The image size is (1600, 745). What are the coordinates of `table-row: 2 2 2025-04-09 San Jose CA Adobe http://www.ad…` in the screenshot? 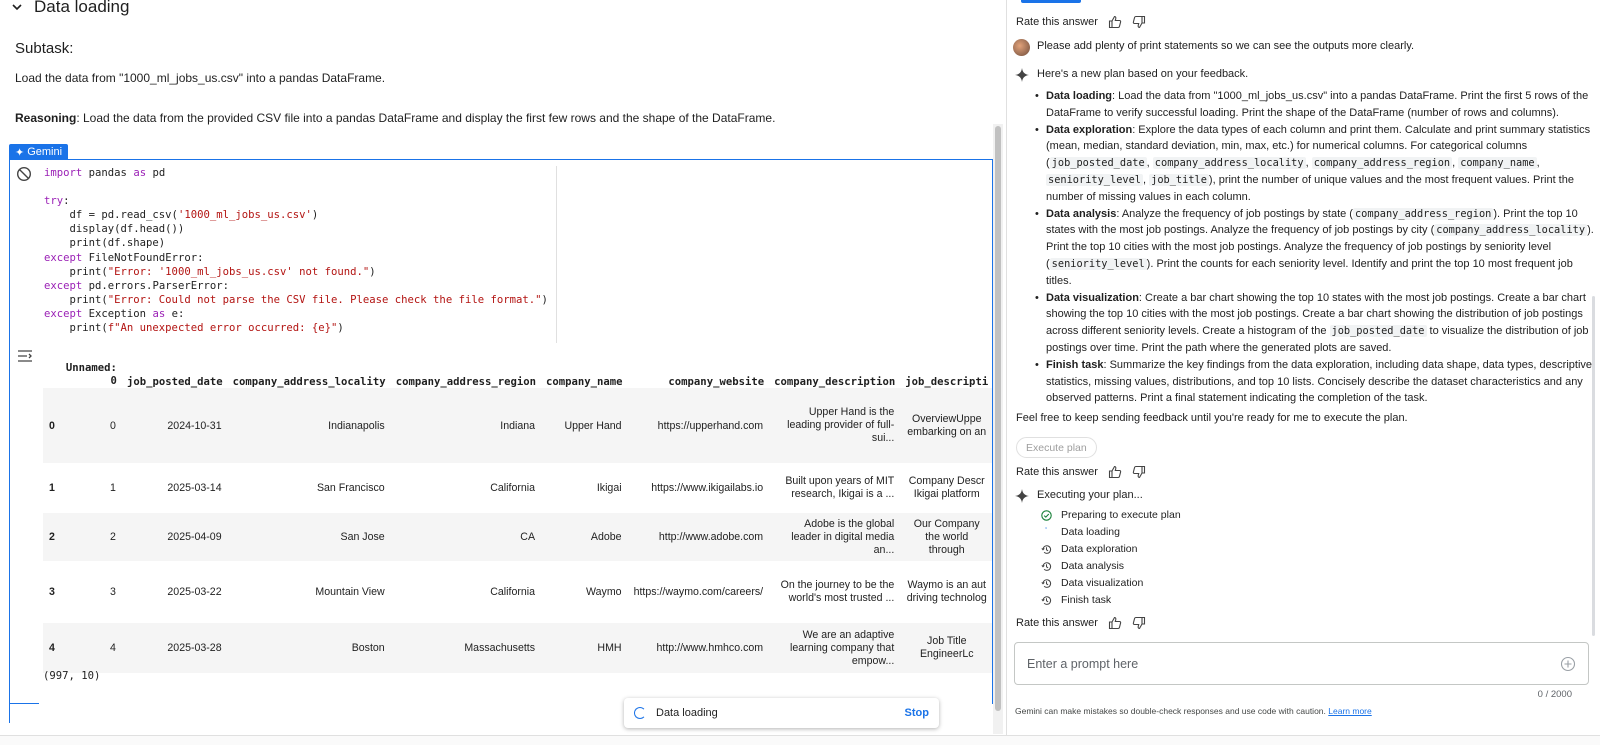 It's located at (517, 537).